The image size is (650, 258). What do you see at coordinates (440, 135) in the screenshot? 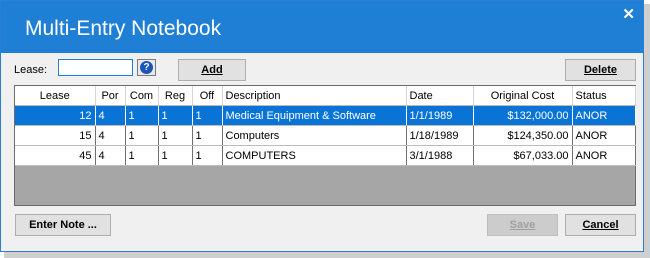
I see `cell-date: 1/18/1989` at bounding box center [440, 135].